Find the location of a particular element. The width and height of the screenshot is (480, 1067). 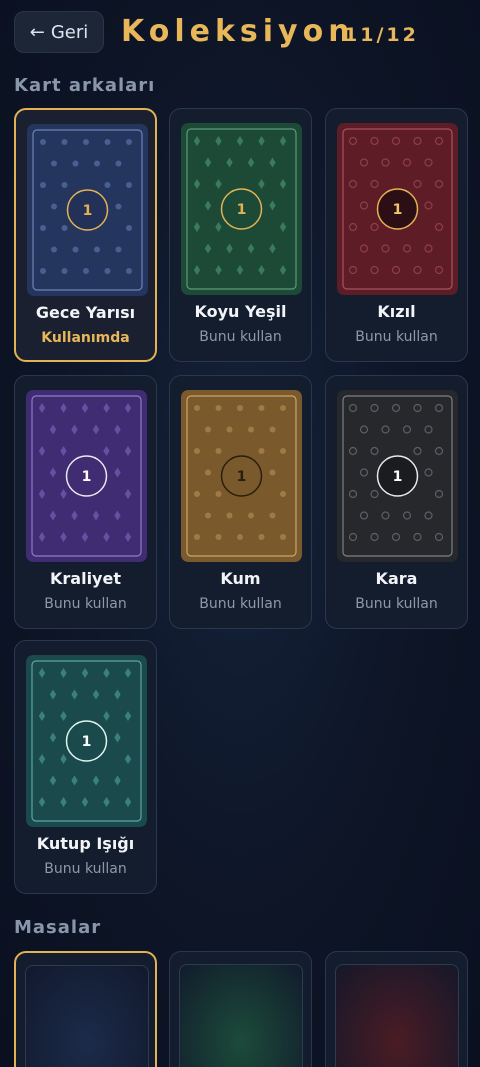

card-back-tile: 1 Gece Yarısı Kullanımda is located at coordinates (85, 235).